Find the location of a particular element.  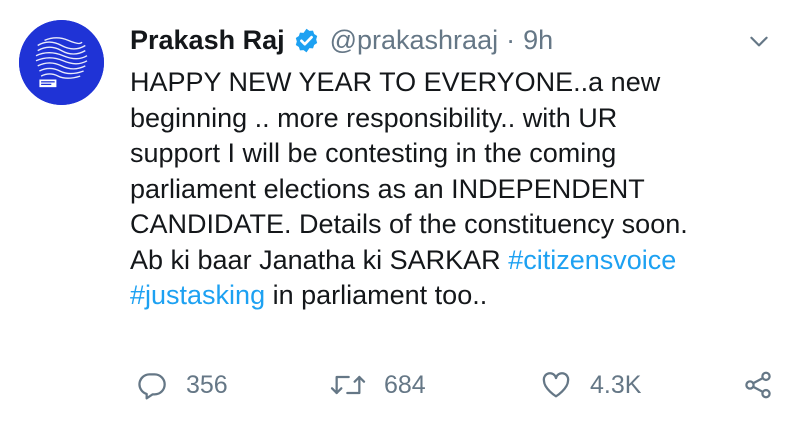

like-button: 4.3K is located at coordinates (590, 385).